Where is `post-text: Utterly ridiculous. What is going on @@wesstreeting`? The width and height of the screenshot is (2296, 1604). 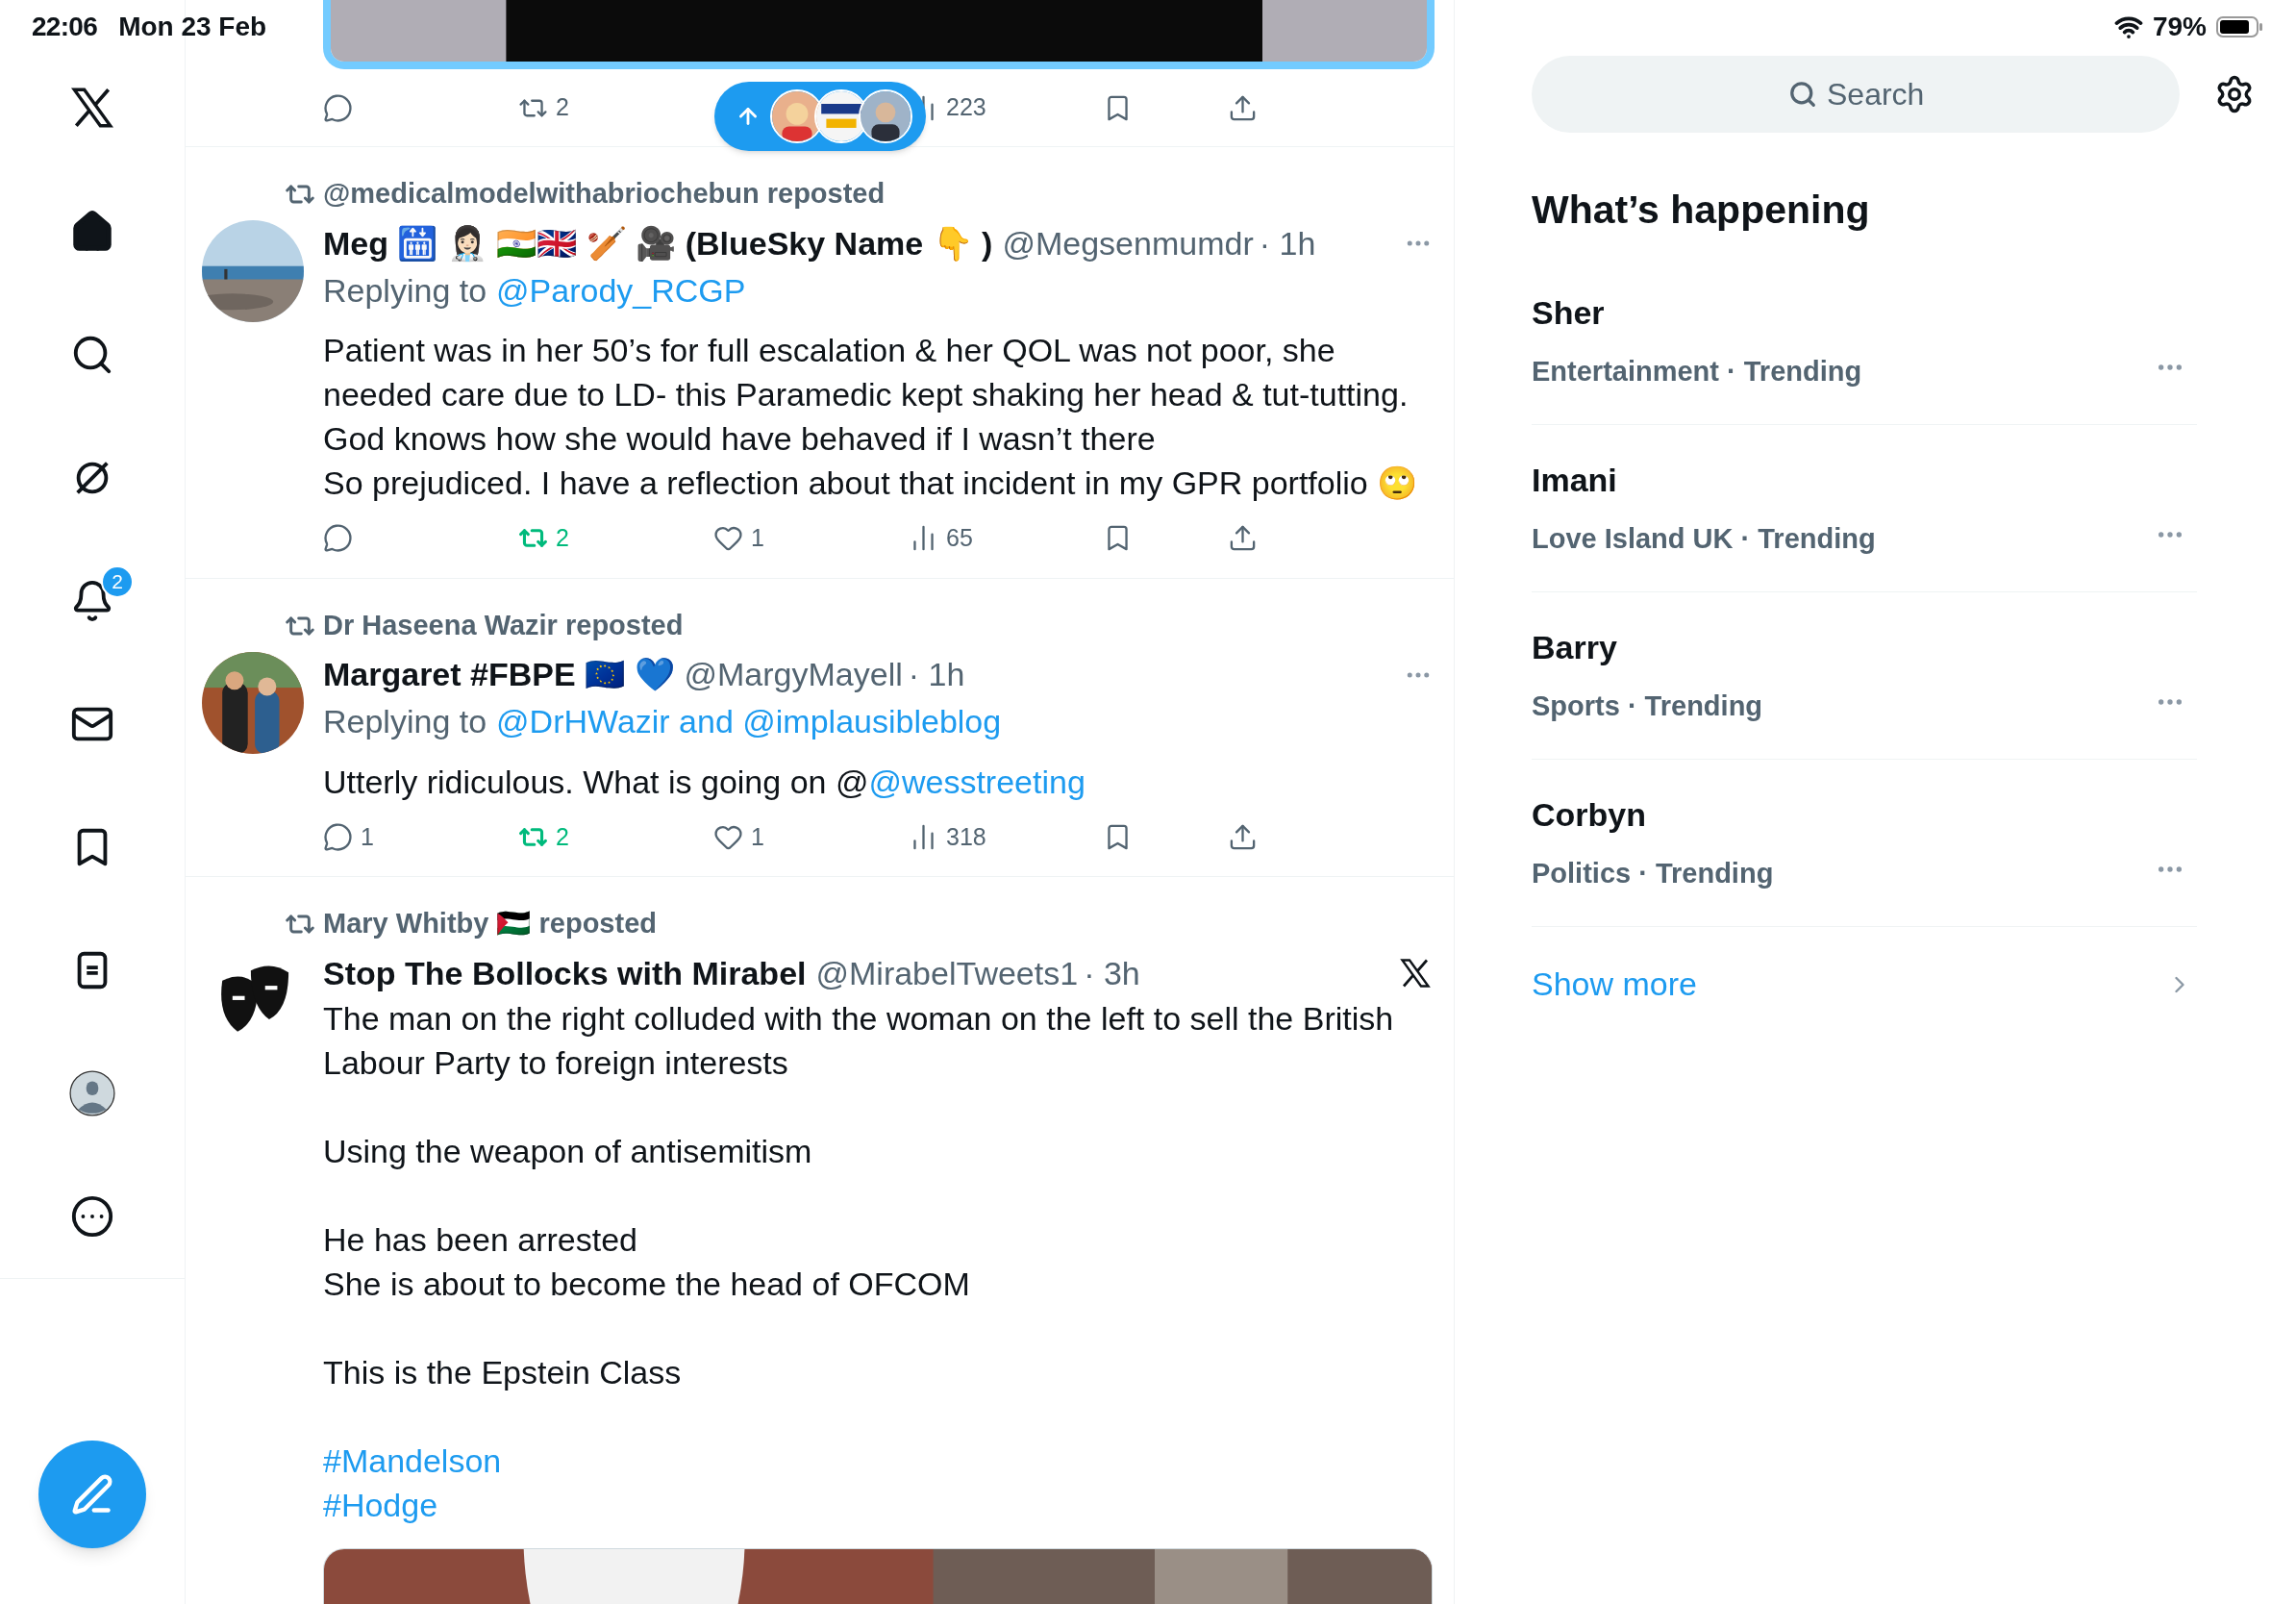 post-text: Utterly ridiculous. What is going on @@wesstreeting is located at coordinates (704, 782).